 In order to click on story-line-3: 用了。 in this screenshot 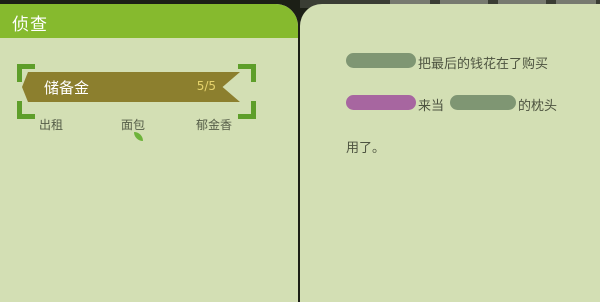, I will do `click(366, 148)`.